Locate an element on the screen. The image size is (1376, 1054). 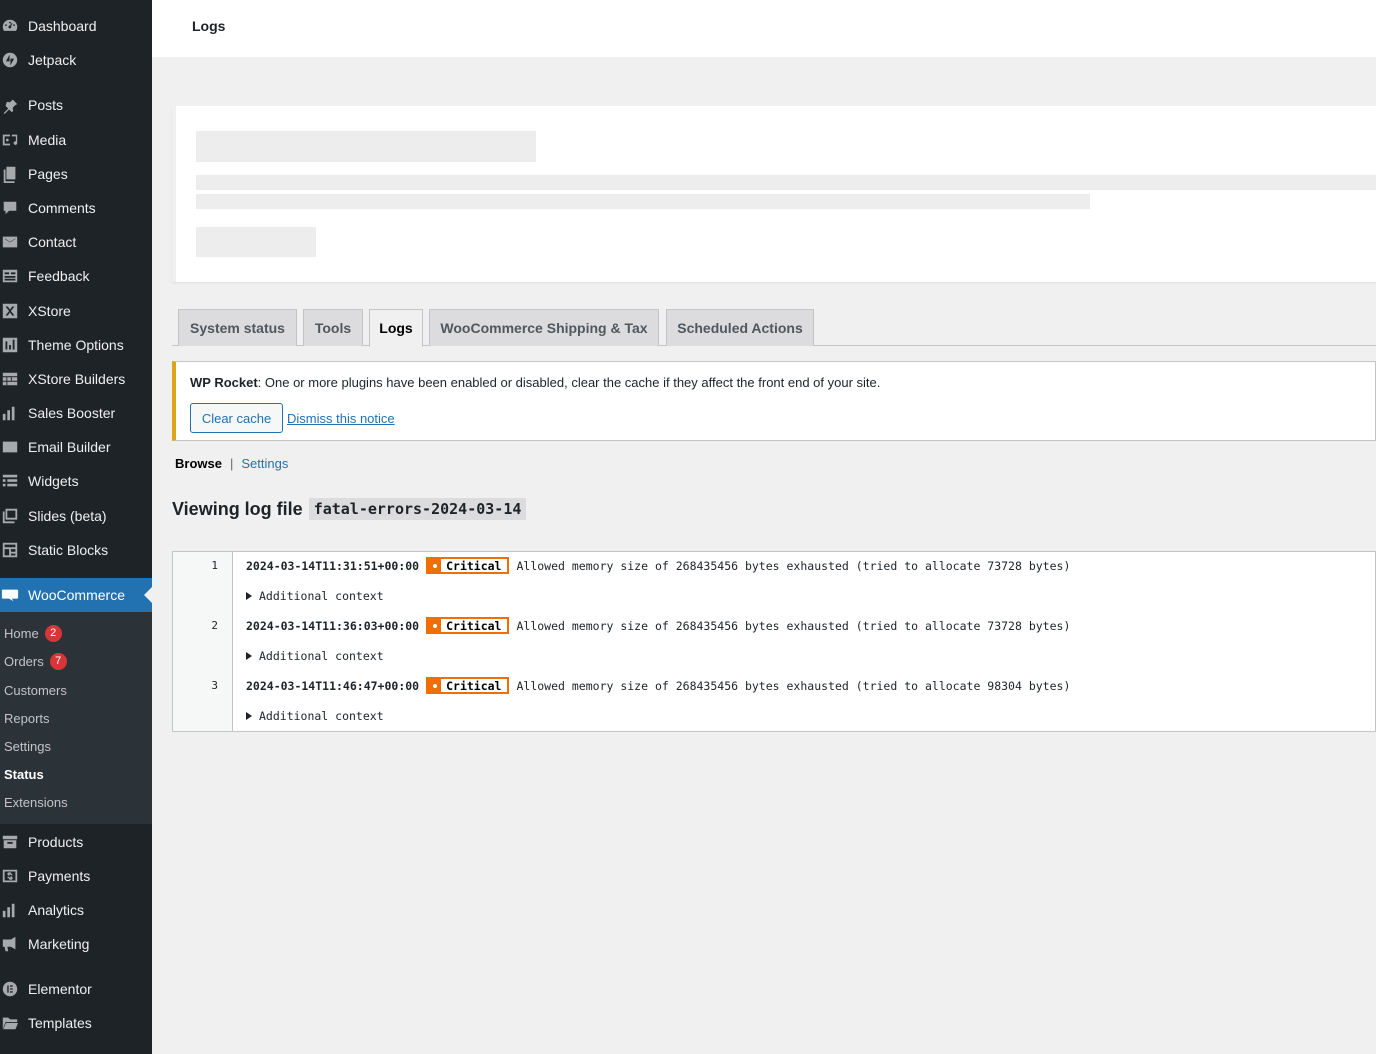
sidebar-item-dashboard: Dashboard is located at coordinates (76, 26).